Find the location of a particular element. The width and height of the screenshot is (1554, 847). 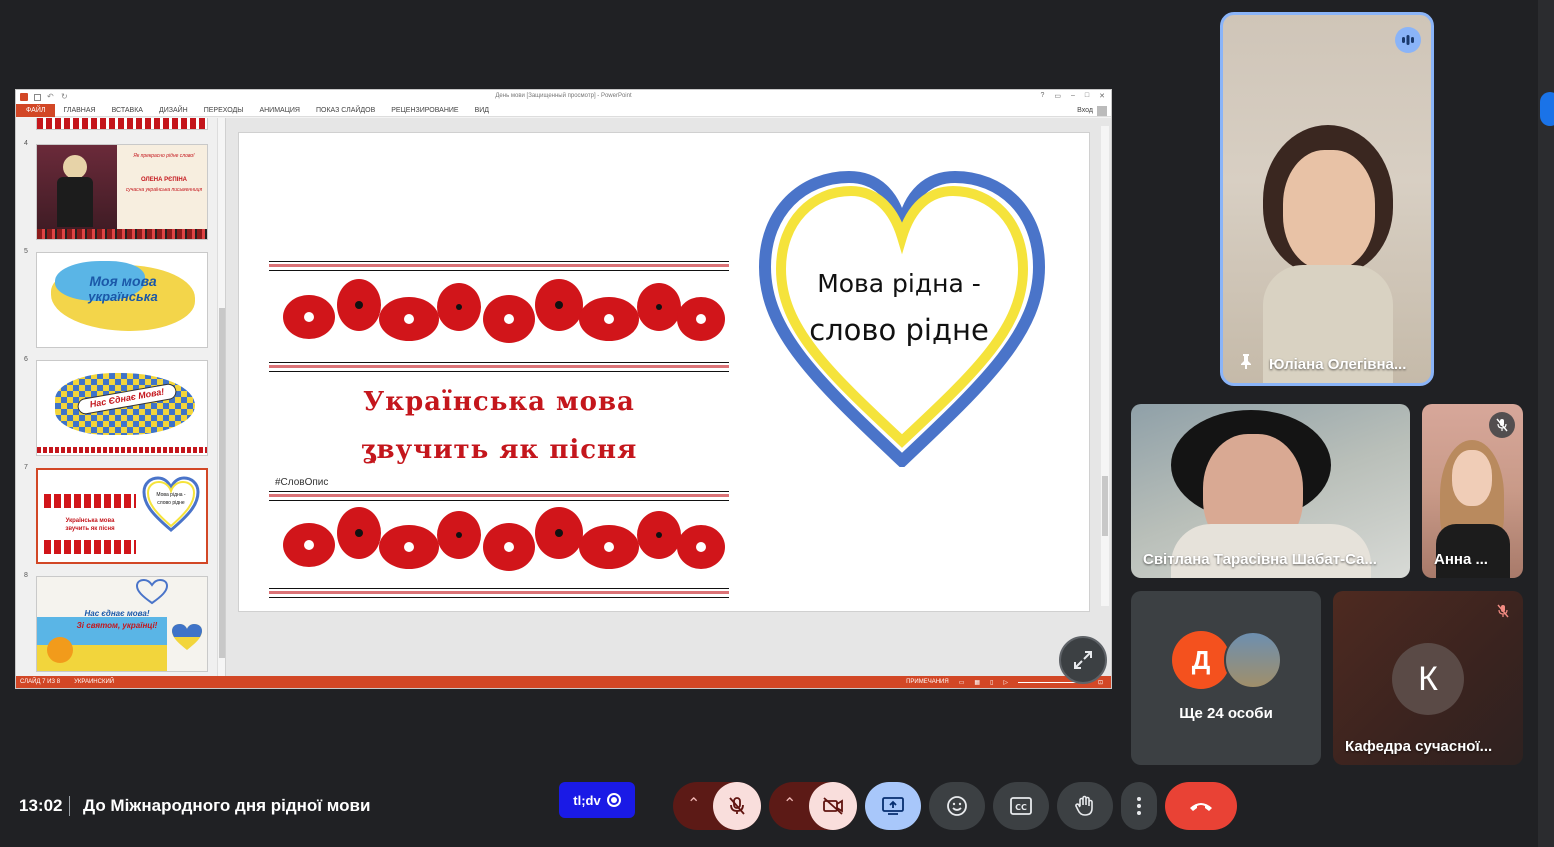

close-icon: ✕ is located at coordinates (1102, 96).